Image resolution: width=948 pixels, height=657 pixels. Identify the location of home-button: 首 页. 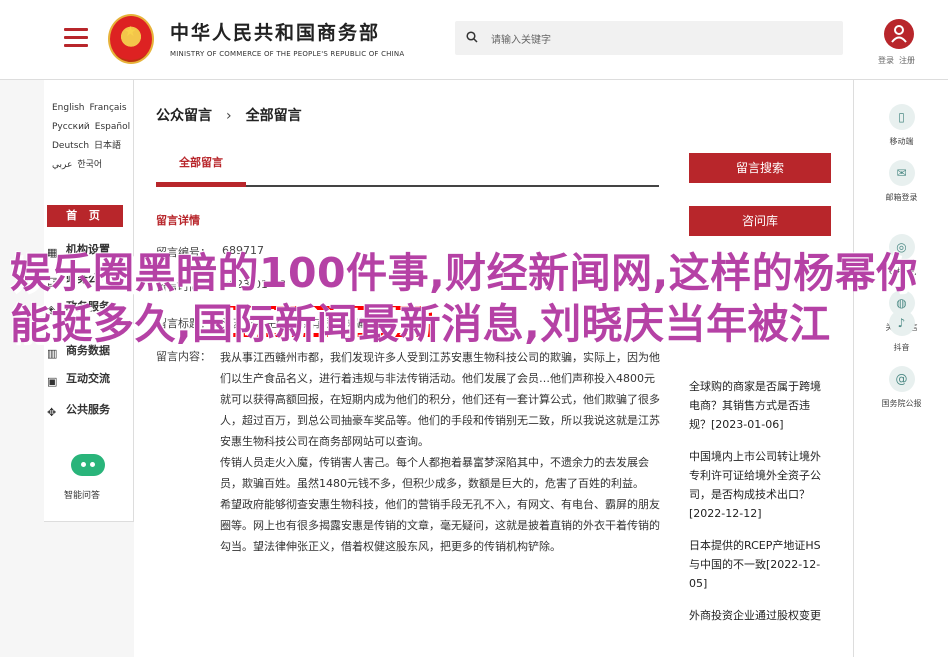
(85, 216).